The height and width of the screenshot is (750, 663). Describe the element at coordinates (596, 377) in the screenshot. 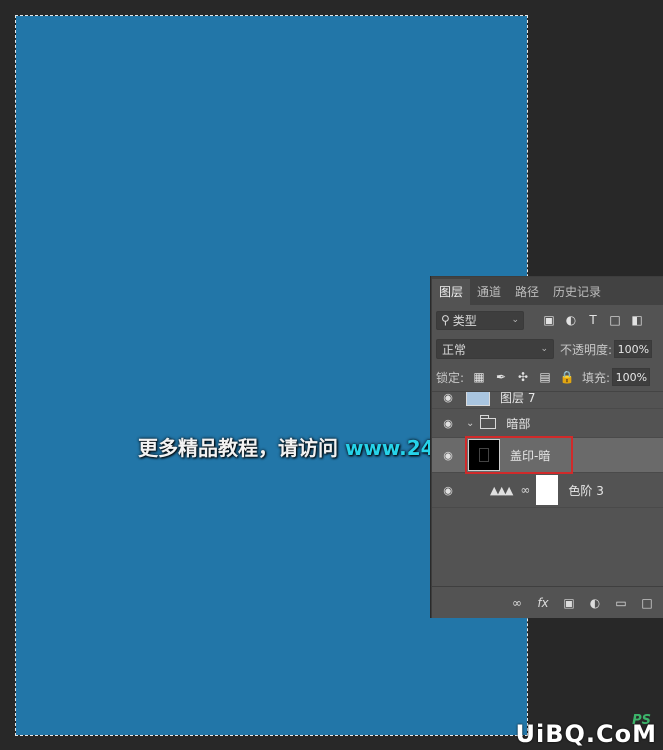

I see `fill-label: 填充:` at that location.